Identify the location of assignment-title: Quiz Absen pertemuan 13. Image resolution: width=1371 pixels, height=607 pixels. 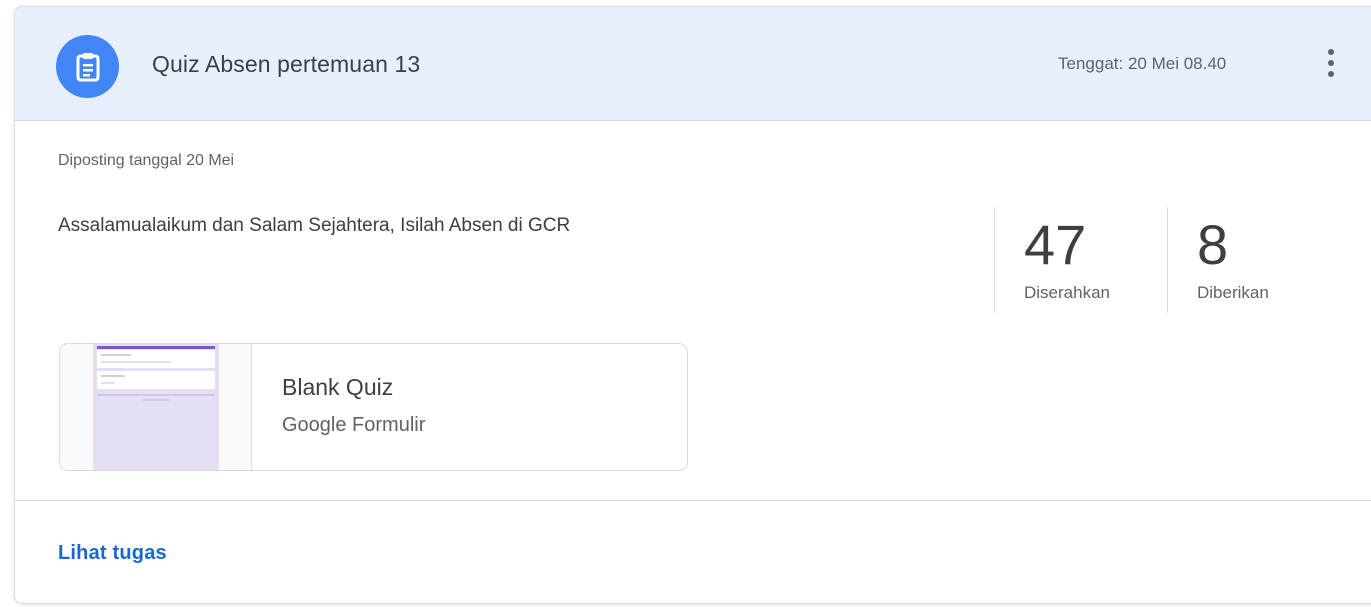
(286, 64).